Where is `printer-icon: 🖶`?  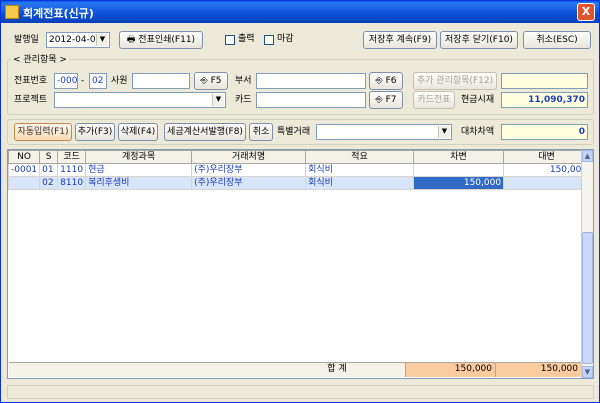 printer-icon: 🖶 is located at coordinates (131, 40).